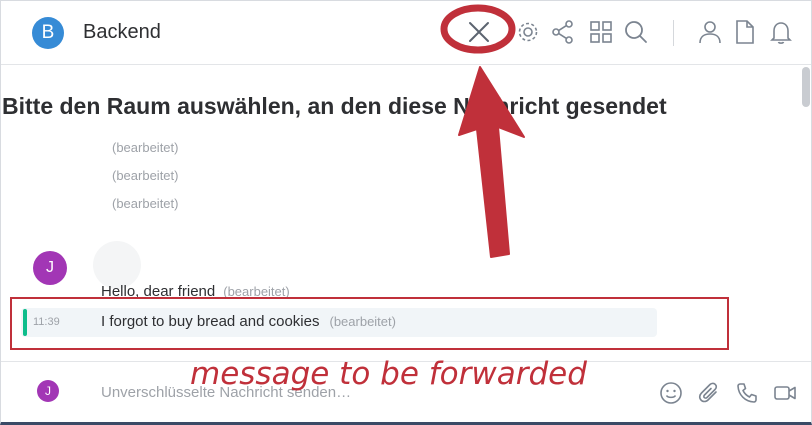 The image size is (812, 425). I want to click on message-text: I forgot to buy bread and cookies, so click(210, 321).